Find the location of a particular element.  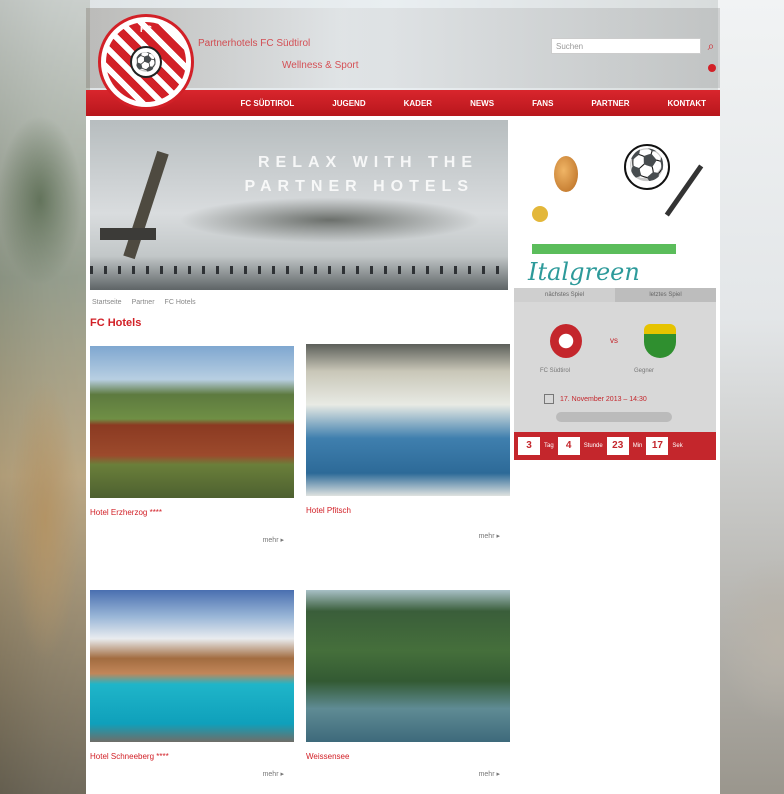

logo-text: FC is located at coordinates (146, 29).